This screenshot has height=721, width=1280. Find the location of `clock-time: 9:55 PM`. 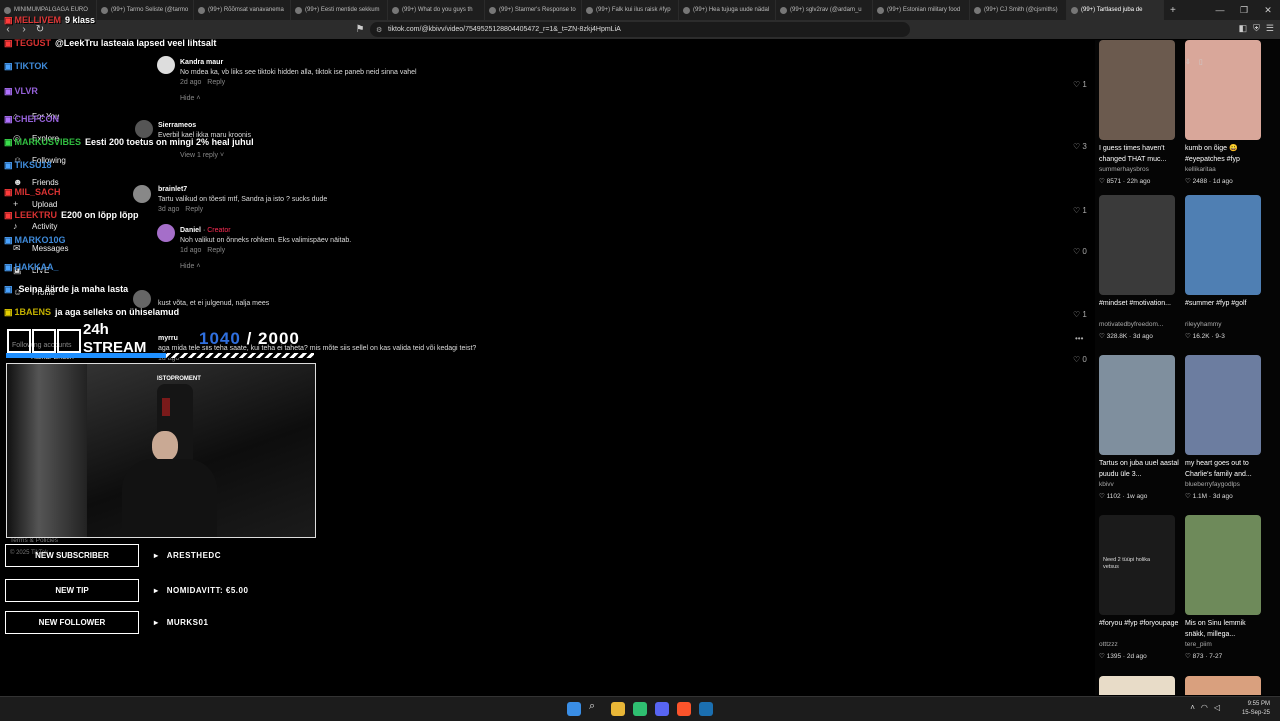

clock-time: 9:55 PM is located at coordinates (1258, 704).